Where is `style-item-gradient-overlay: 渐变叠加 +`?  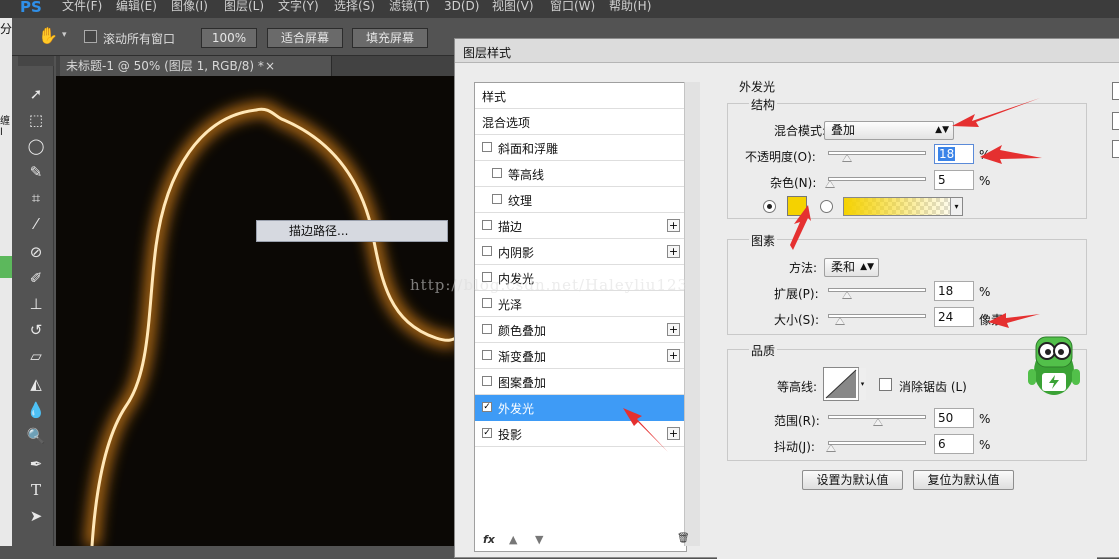
style-item-gradient-overlay: 渐变叠加 + is located at coordinates (580, 356).